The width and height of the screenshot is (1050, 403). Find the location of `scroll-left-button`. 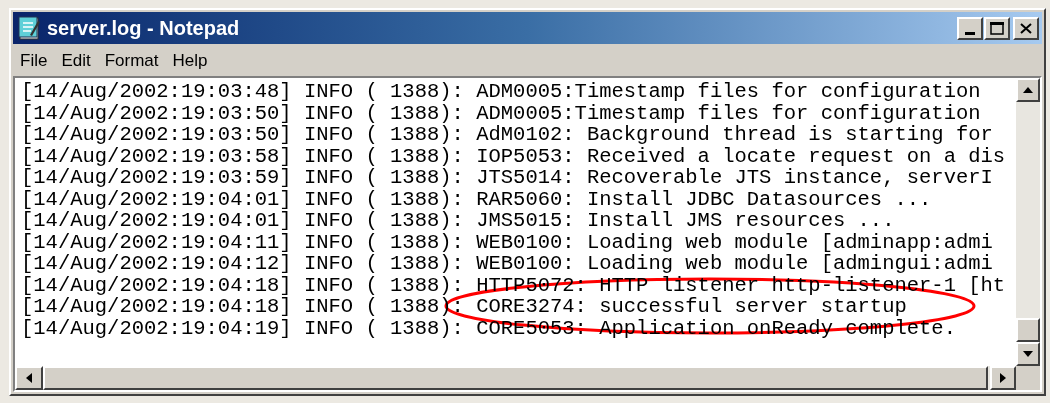

scroll-left-button is located at coordinates (29, 378).